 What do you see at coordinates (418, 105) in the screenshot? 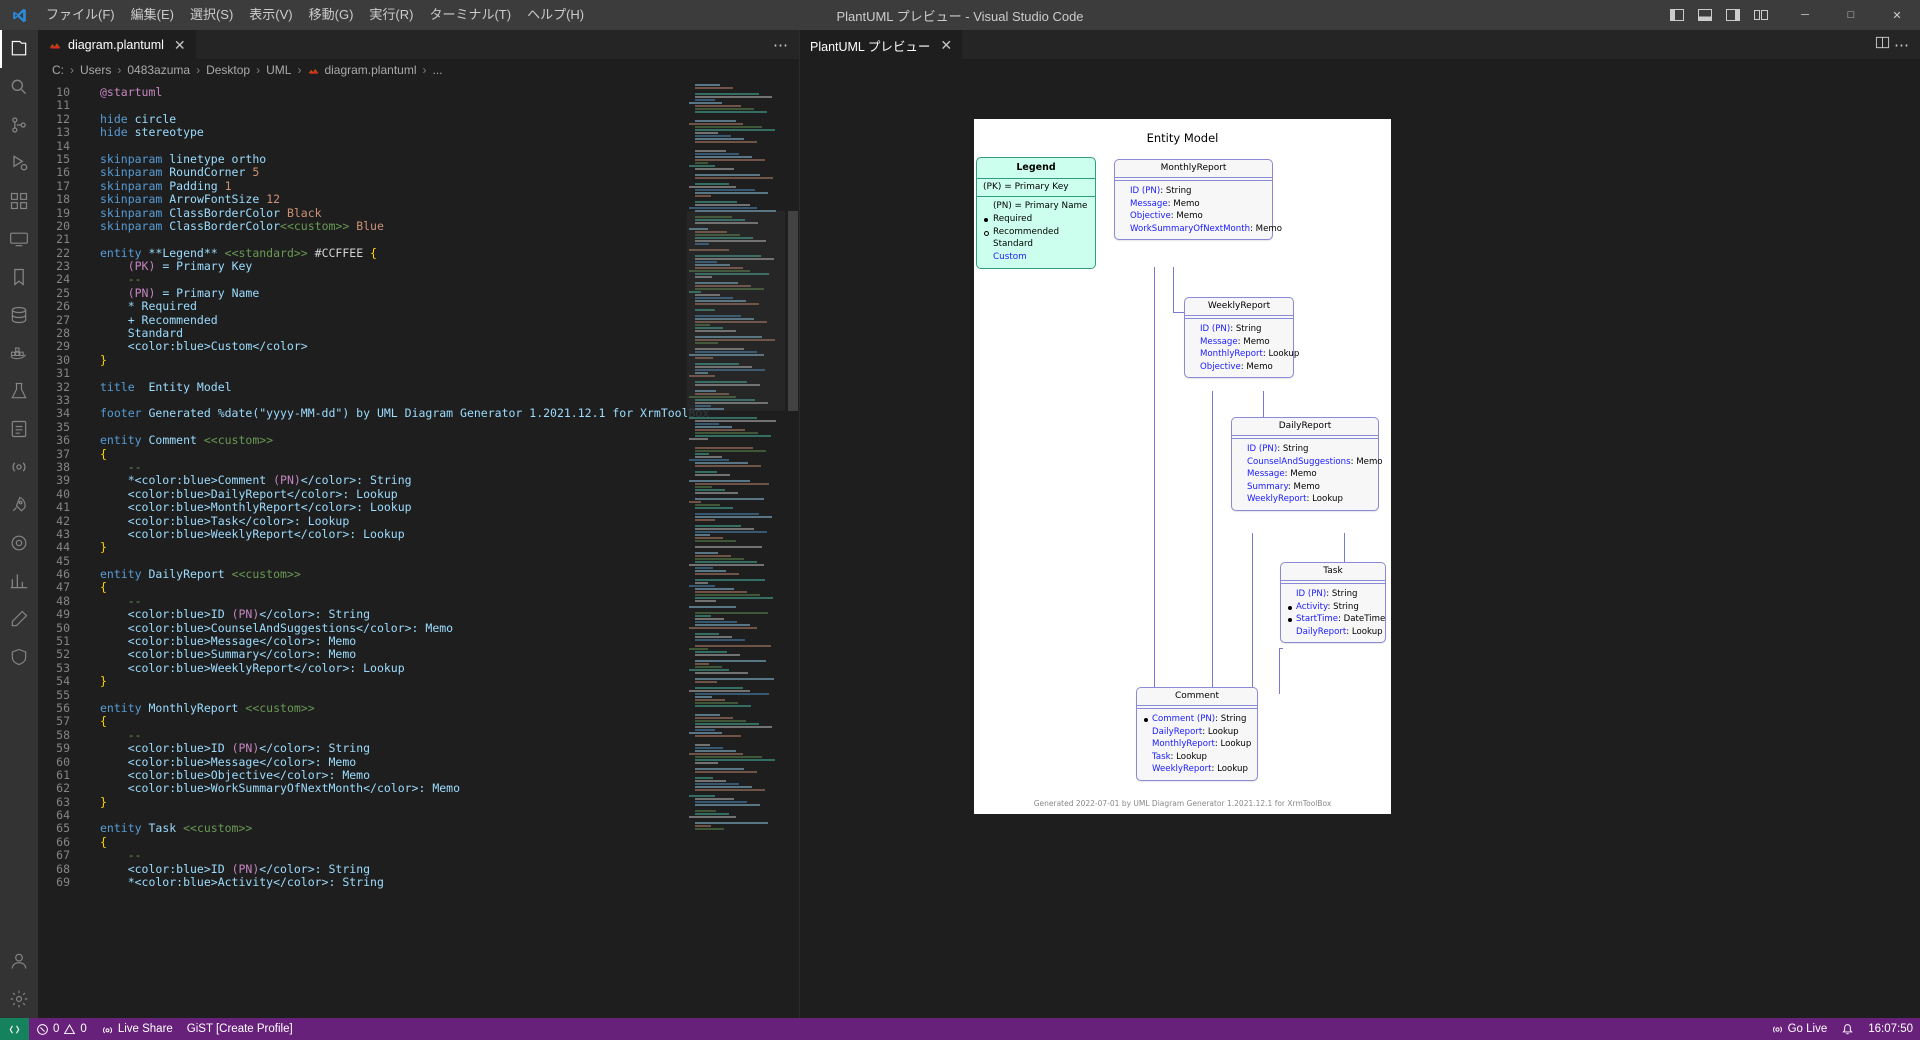
I see `code-line: 11` at bounding box center [418, 105].